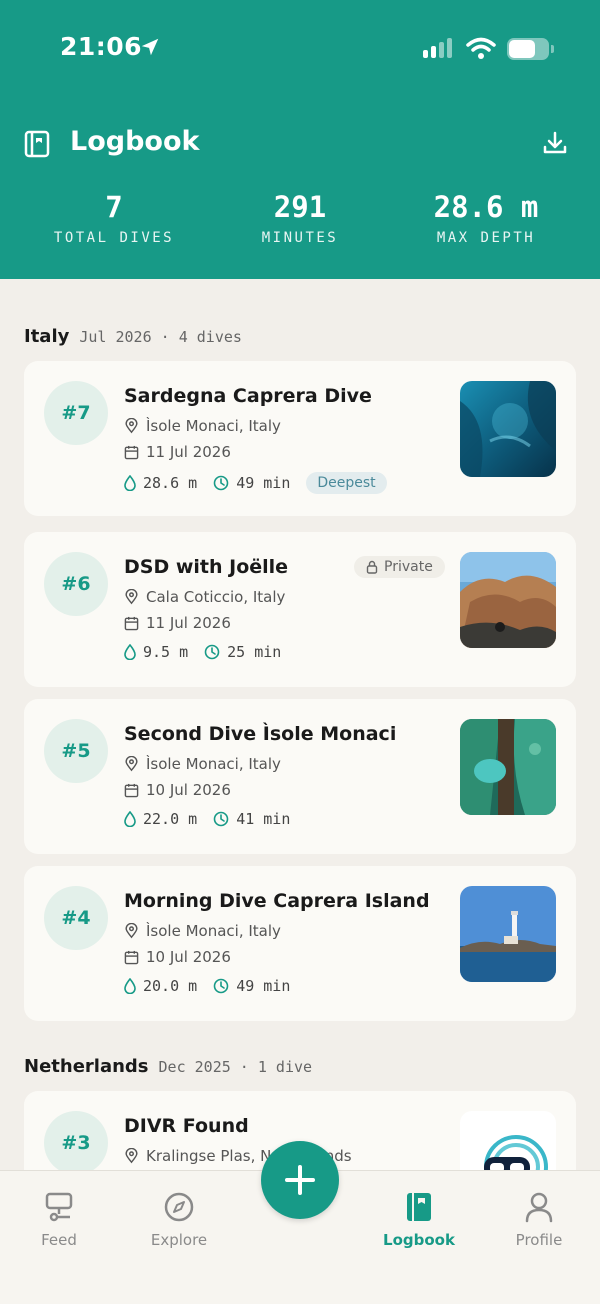 The height and width of the screenshot is (1304, 600). I want to click on section-header-netherlands: Netherlands Dec 2025 · 1 dive, so click(168, 1066).